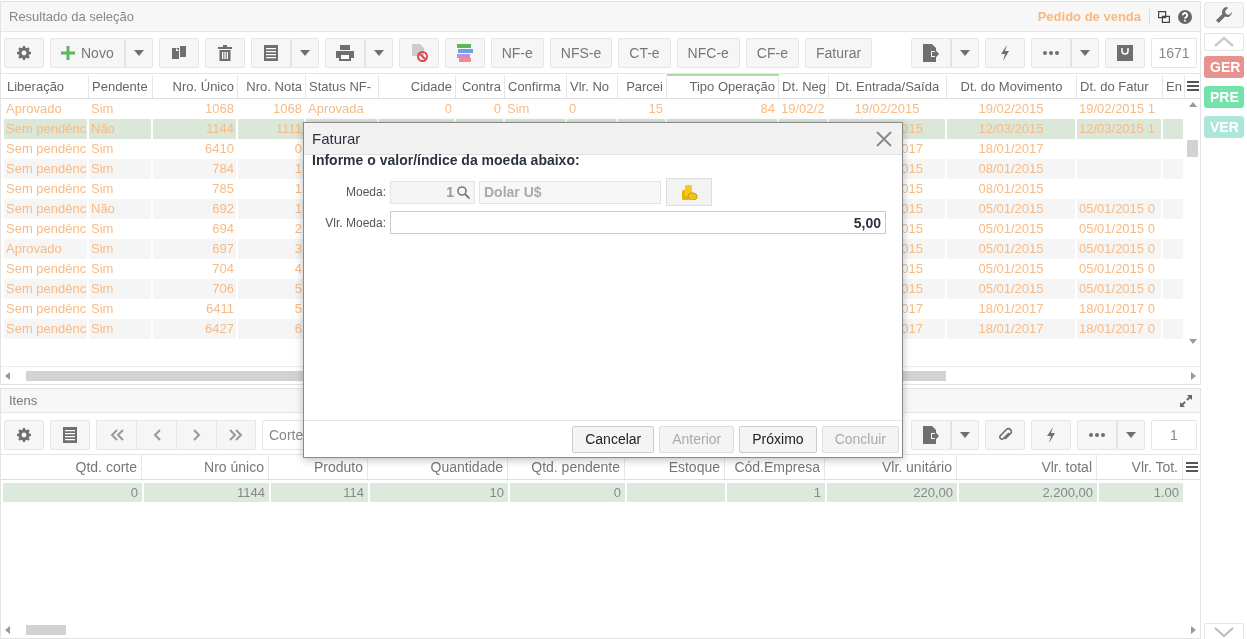 This screenshot has width=1247, height=639. I want to click on table-cell-text: 1111, so click(288, 129).